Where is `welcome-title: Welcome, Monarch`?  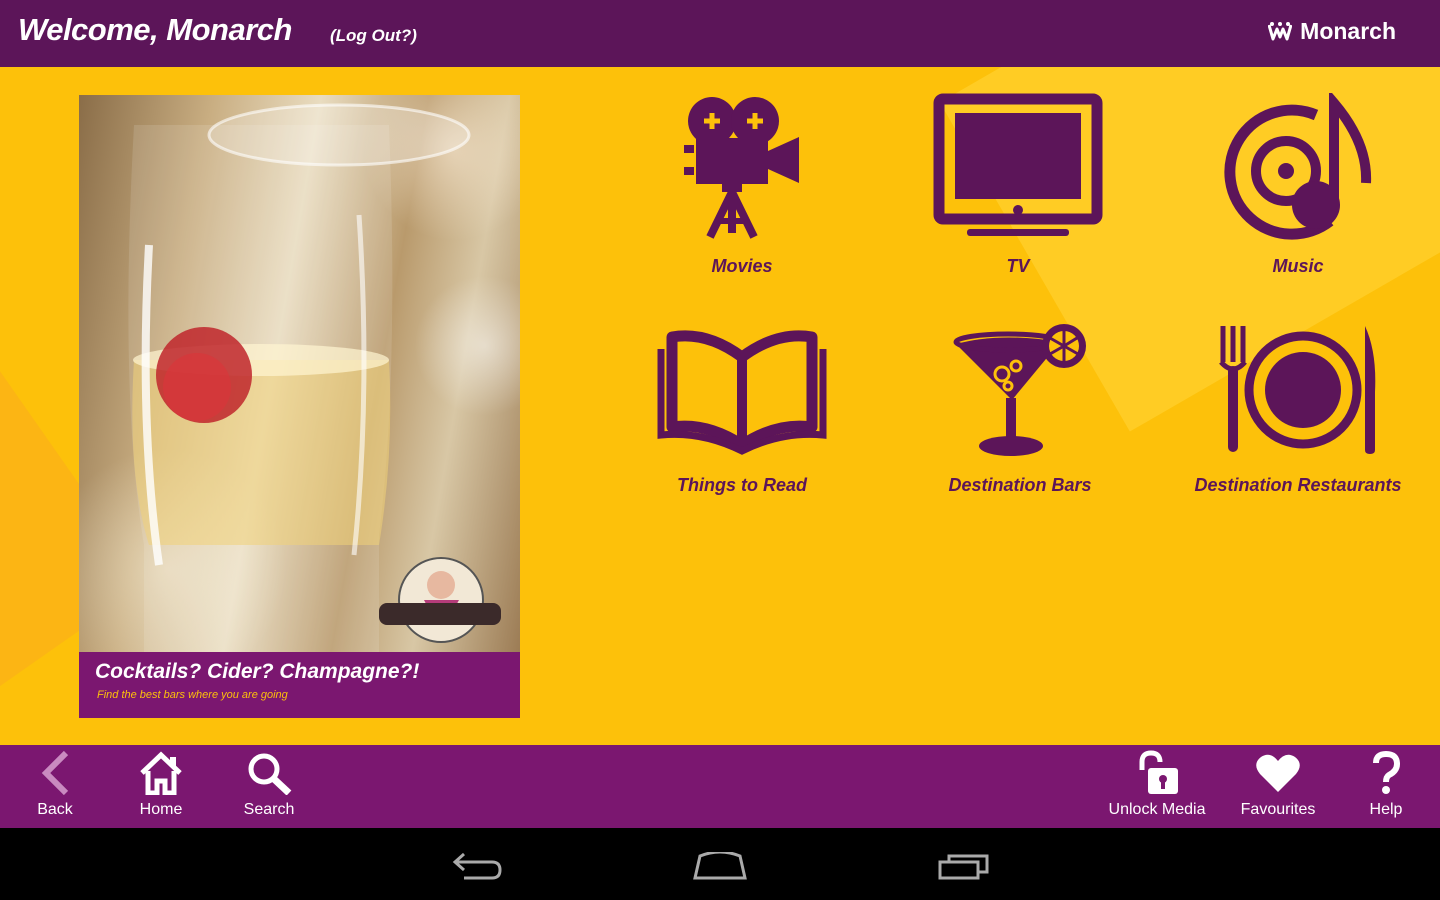
welcome-title: Welcome, Monarch is located at coordinates (155, 29).